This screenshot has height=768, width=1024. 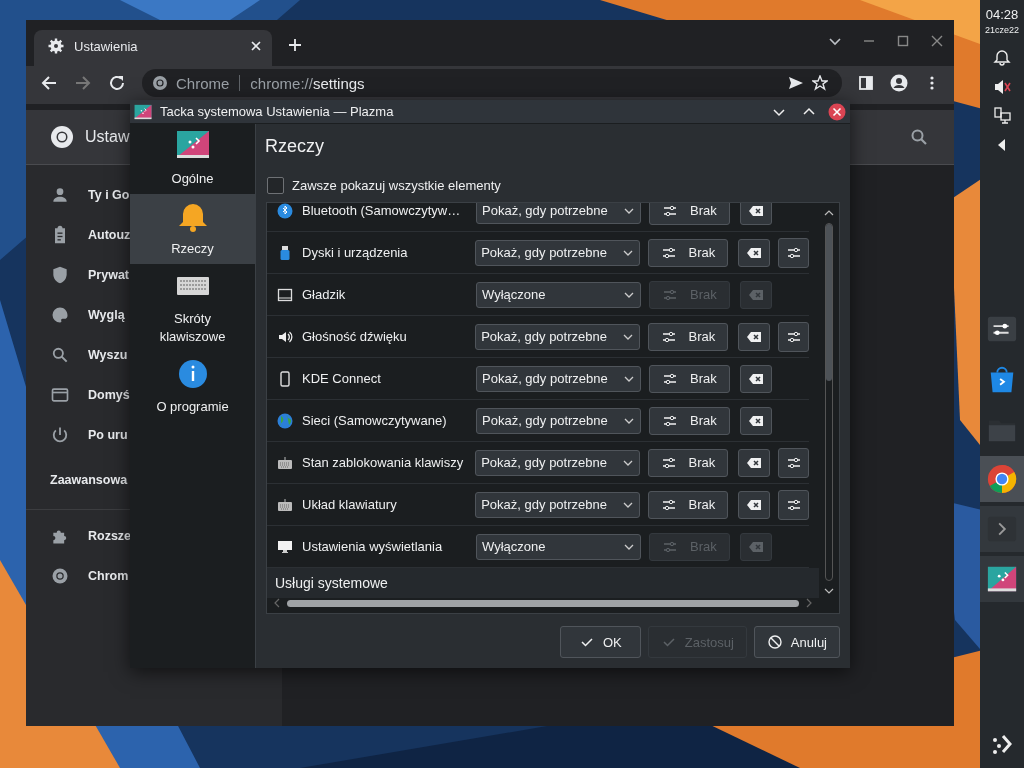 I want to click on entry-name: Sieci (Samowczytywane), so click(x=375, y=420).